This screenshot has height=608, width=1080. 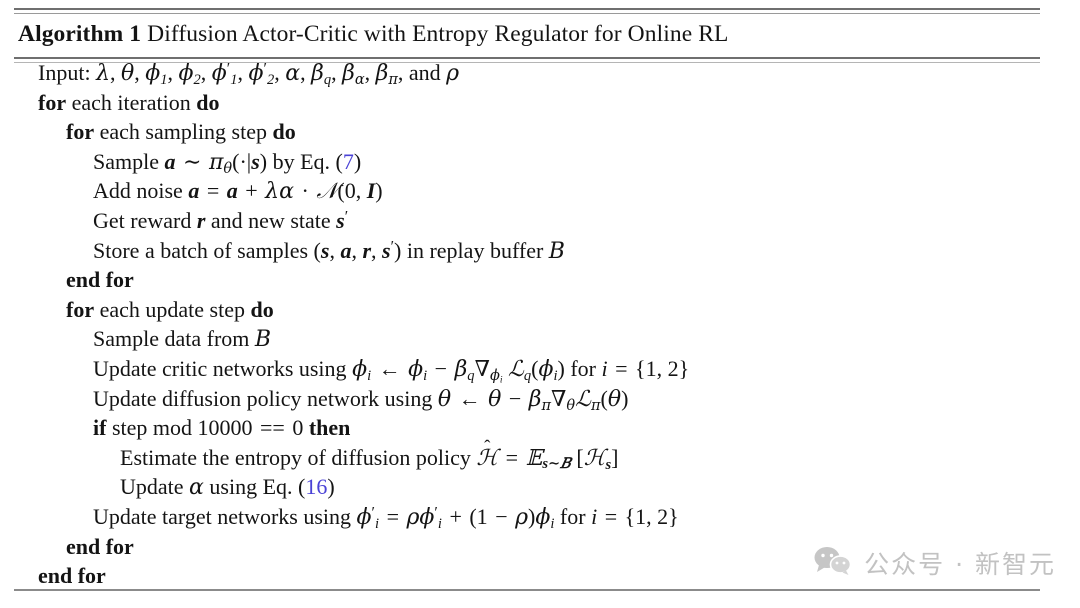 What do you see at coordinates (227, 162) in the screenshot?
I see `pseudocode-line-sample-action: Sample a ∼ πθ(·|s) by Eq. (7)` at bounding box center [227, 162].